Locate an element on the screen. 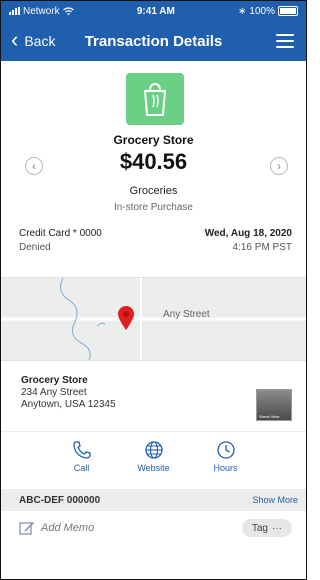 The image size is (320, 580). location-map: Any Street is located at coordinates (153, 319).